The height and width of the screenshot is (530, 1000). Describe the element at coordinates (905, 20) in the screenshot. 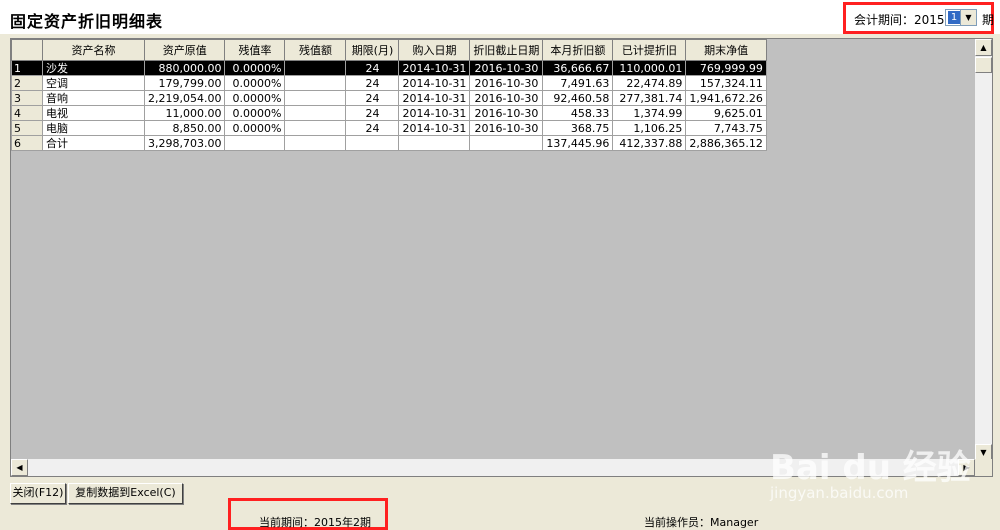

I see `period-label: 会计期间：2015年` at that location.